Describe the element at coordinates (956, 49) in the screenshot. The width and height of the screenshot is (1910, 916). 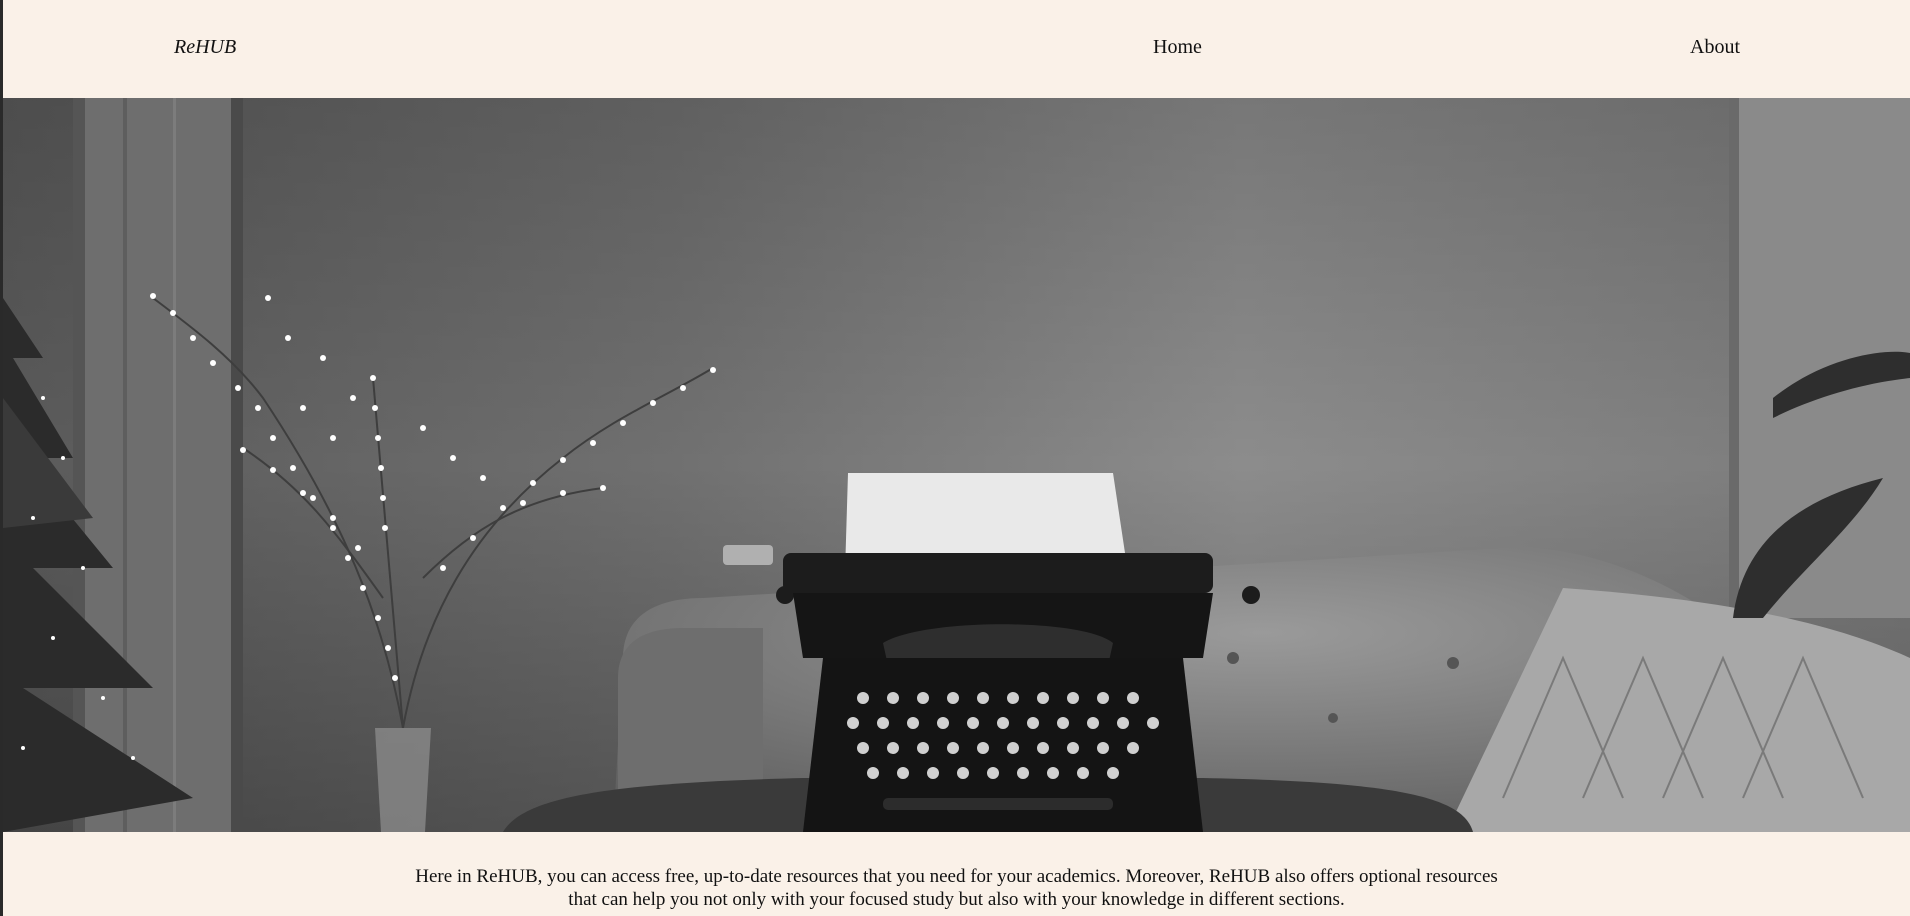
I see `navbar: ReHUB Home About` at that location.